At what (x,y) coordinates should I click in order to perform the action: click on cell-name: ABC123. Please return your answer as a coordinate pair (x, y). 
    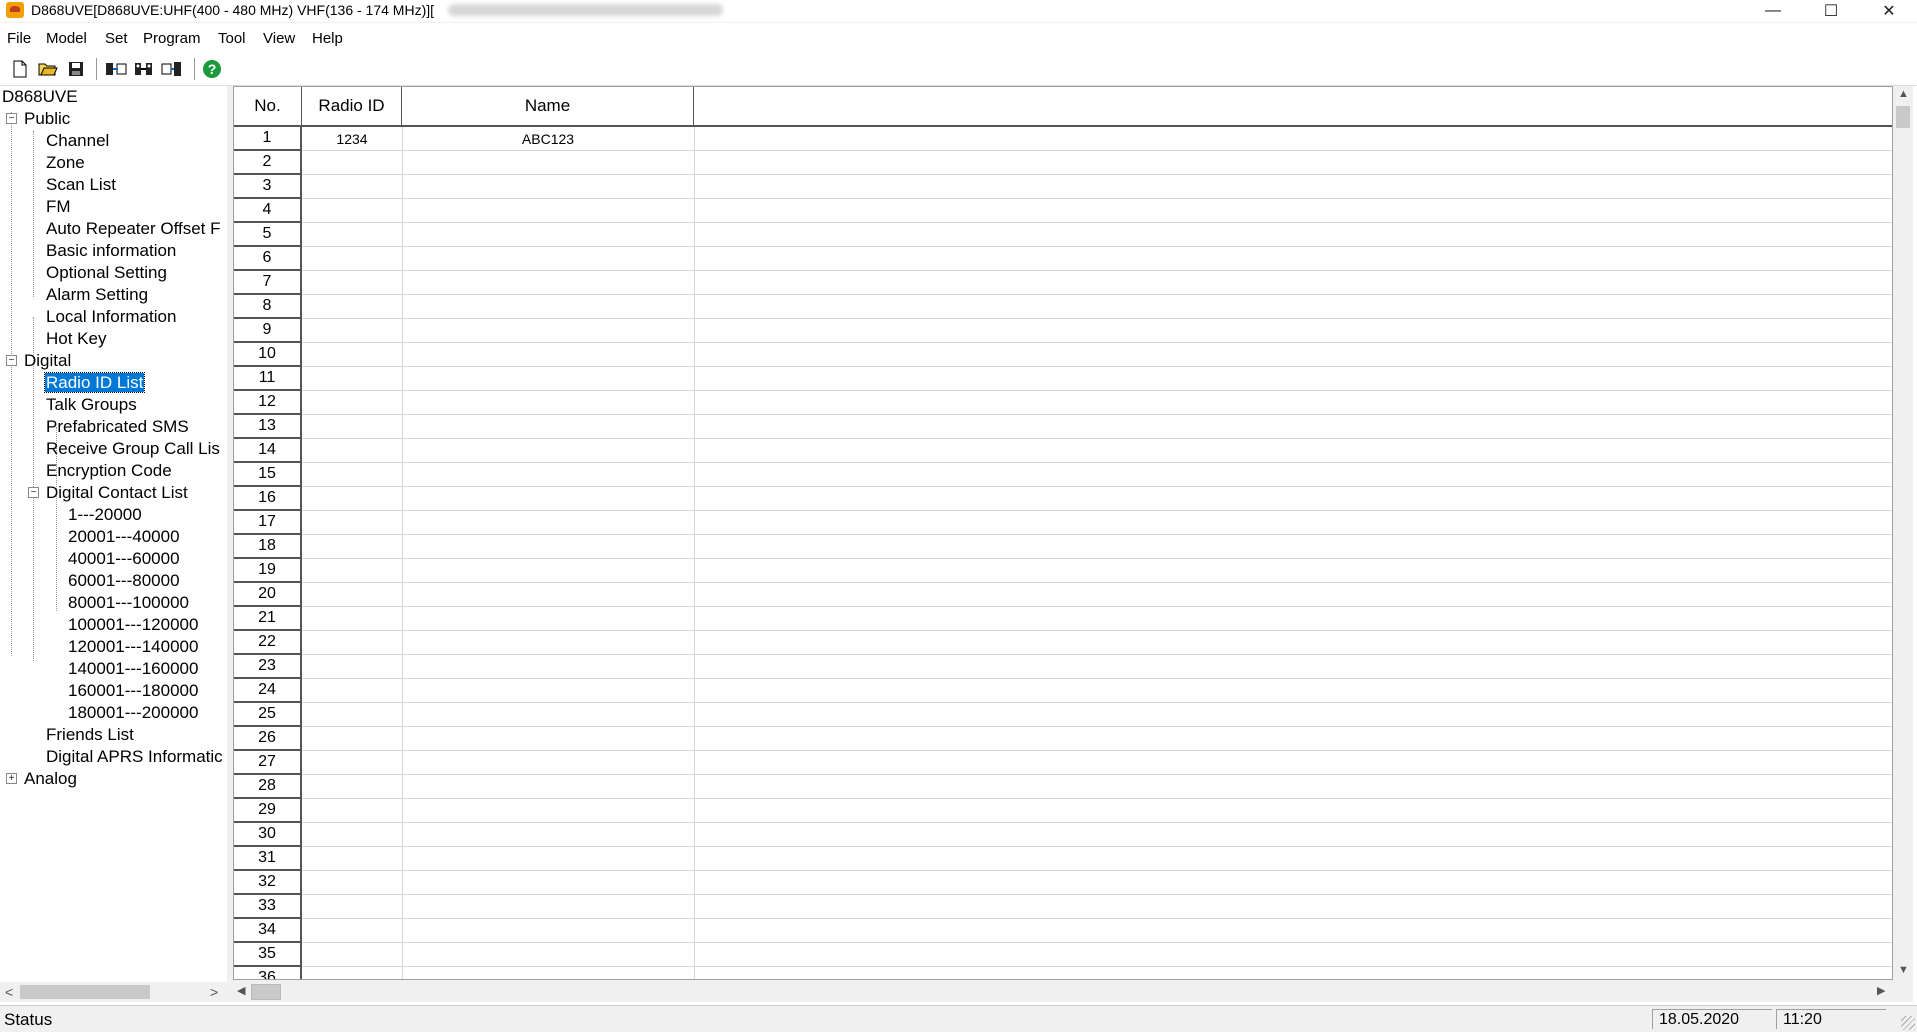
    Looking at the image, I should click on (548, 139).